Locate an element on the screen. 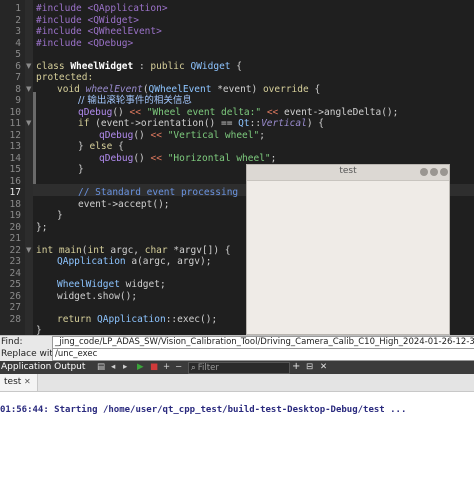 The width and height of the screenshot is (474, 498). code-line: return QApplication::exec(); is located at coordinates (137, 320).